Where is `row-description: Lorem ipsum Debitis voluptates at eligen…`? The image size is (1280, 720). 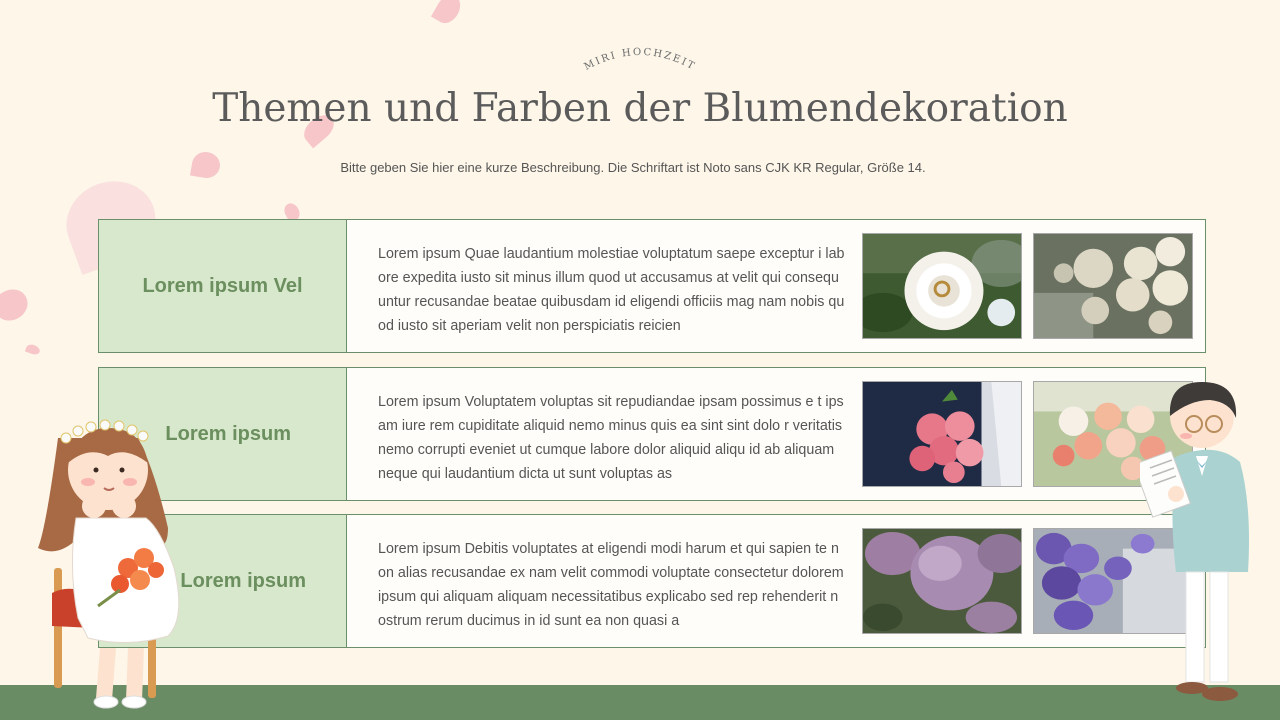
row-description: Lorem ipsum Debitis voluptates at eligen… is located at coordinates (611, 585).